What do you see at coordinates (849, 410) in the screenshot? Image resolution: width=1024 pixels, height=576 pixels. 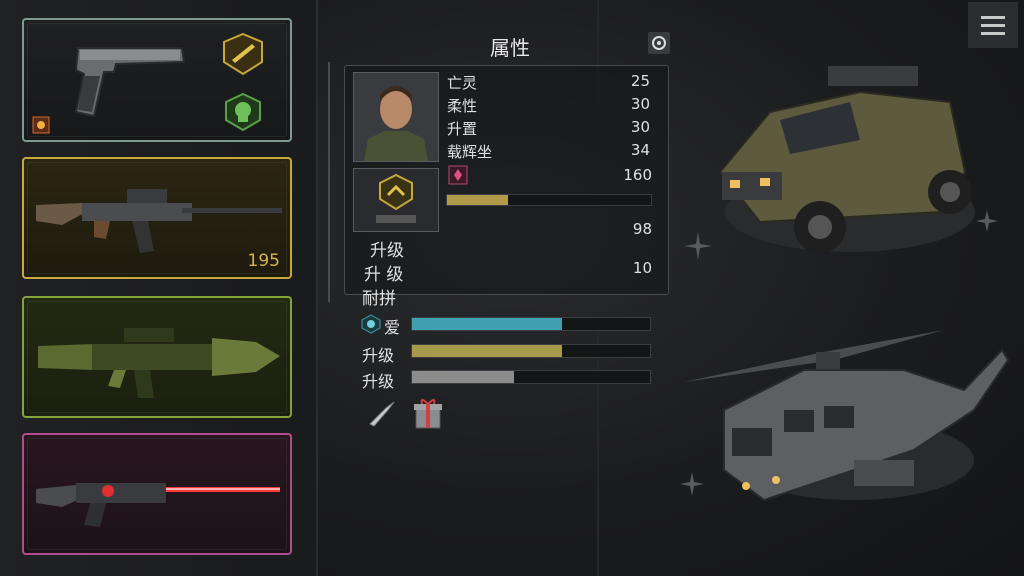 I see `helicopter` at bounding box center [849, 410].